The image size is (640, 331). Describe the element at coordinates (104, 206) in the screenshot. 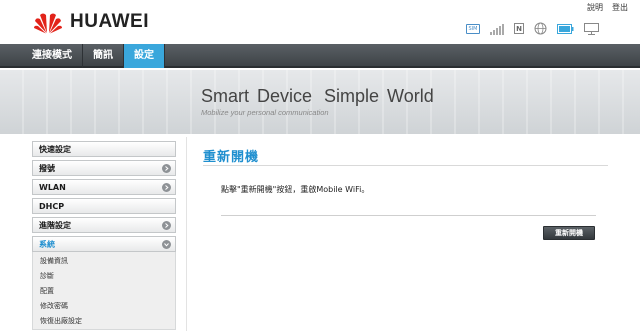

I see `sidebar-item-dhcp: DHCP` at that location.